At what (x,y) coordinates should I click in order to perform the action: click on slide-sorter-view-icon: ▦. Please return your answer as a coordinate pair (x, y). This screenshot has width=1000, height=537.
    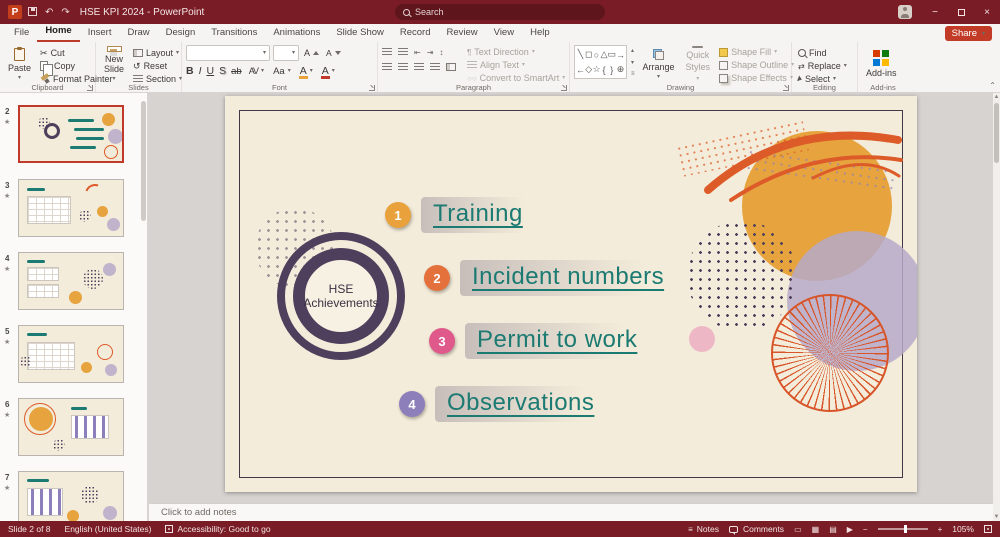
    Looking at the image, I should click on (816, 529).